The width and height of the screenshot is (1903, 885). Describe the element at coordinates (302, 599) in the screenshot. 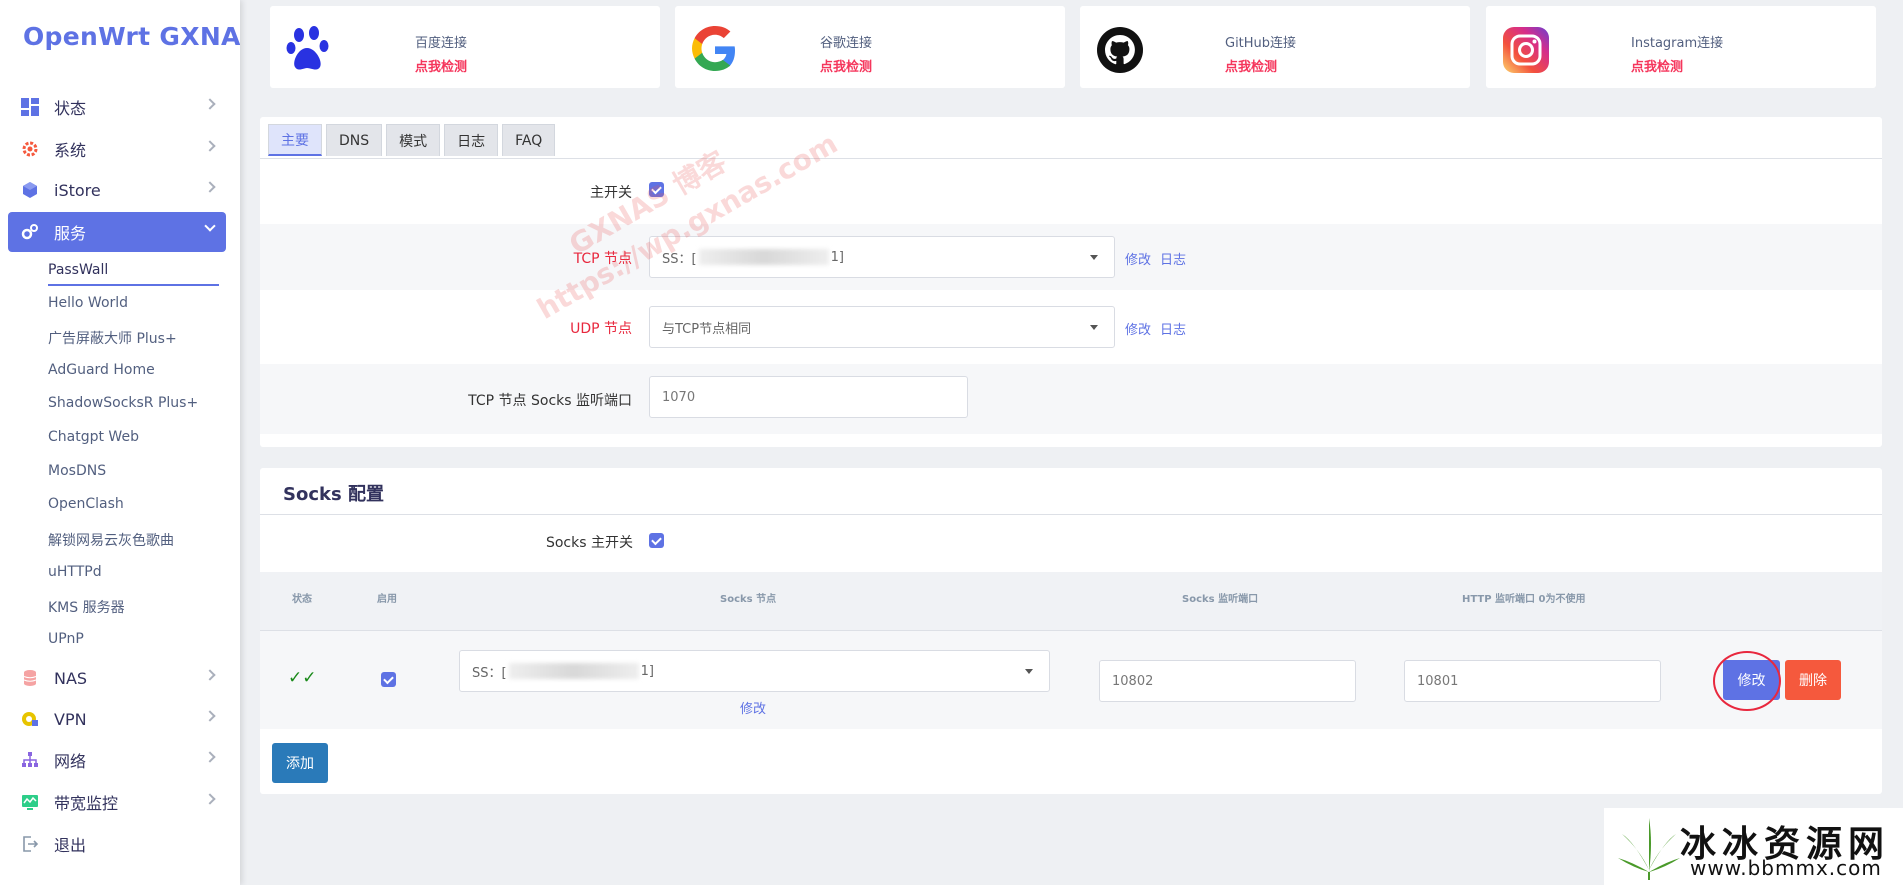

I see `header-status: 状态` at that location.